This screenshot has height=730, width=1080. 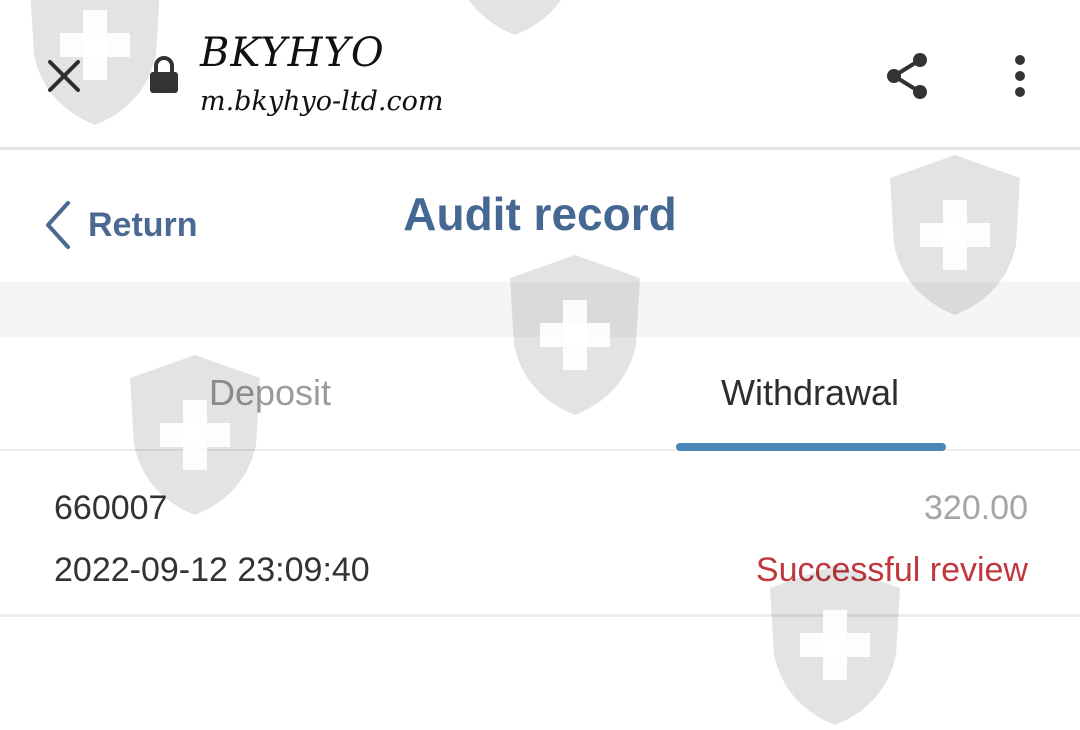 What do you see at coordinates (976, 508) in the screenshot?
I see `record-amount: 320.00` at bounding box center [976, 508].